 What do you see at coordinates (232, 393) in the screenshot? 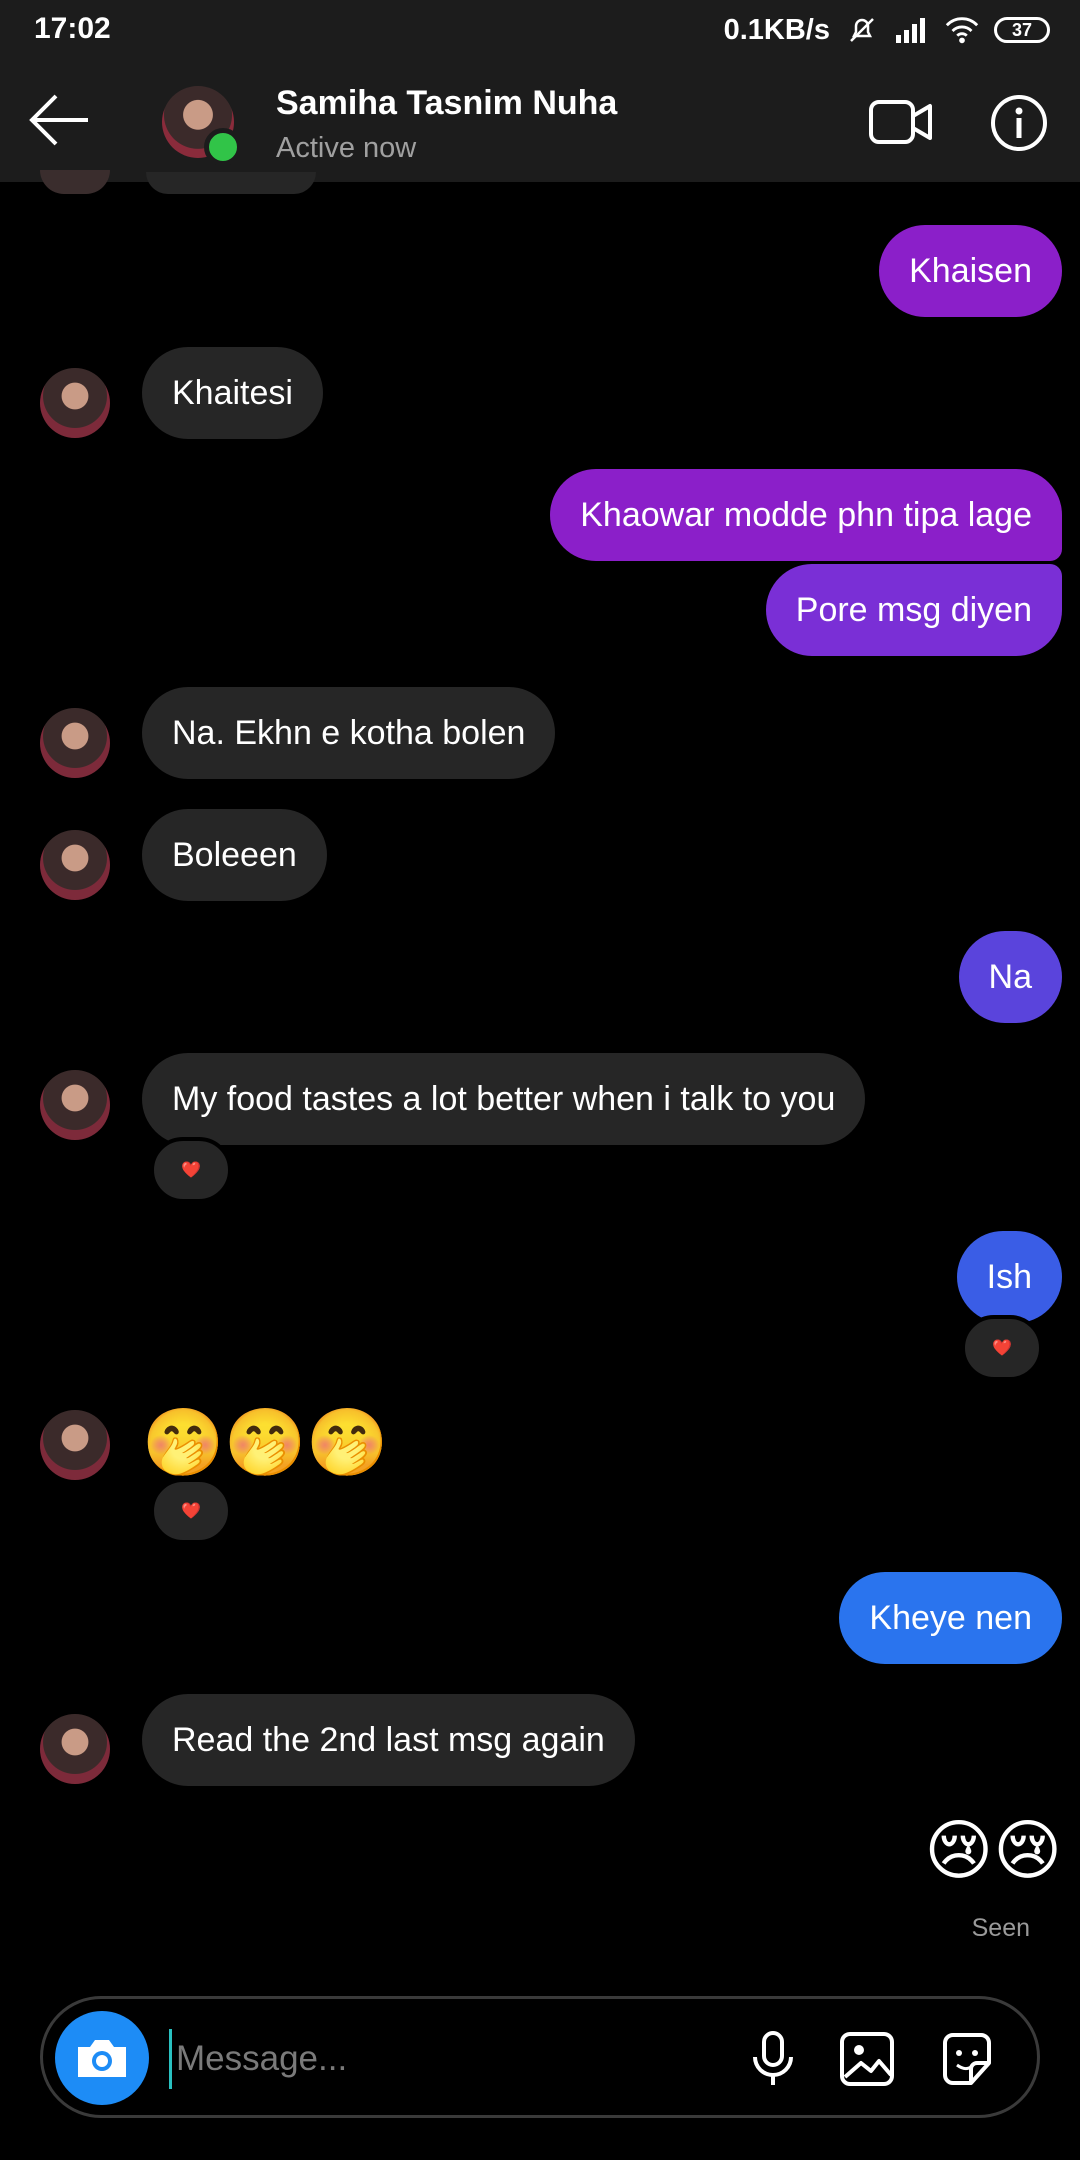
I see `message-bubble-incoming: Khaitesi` at bounding box center [232, 393].